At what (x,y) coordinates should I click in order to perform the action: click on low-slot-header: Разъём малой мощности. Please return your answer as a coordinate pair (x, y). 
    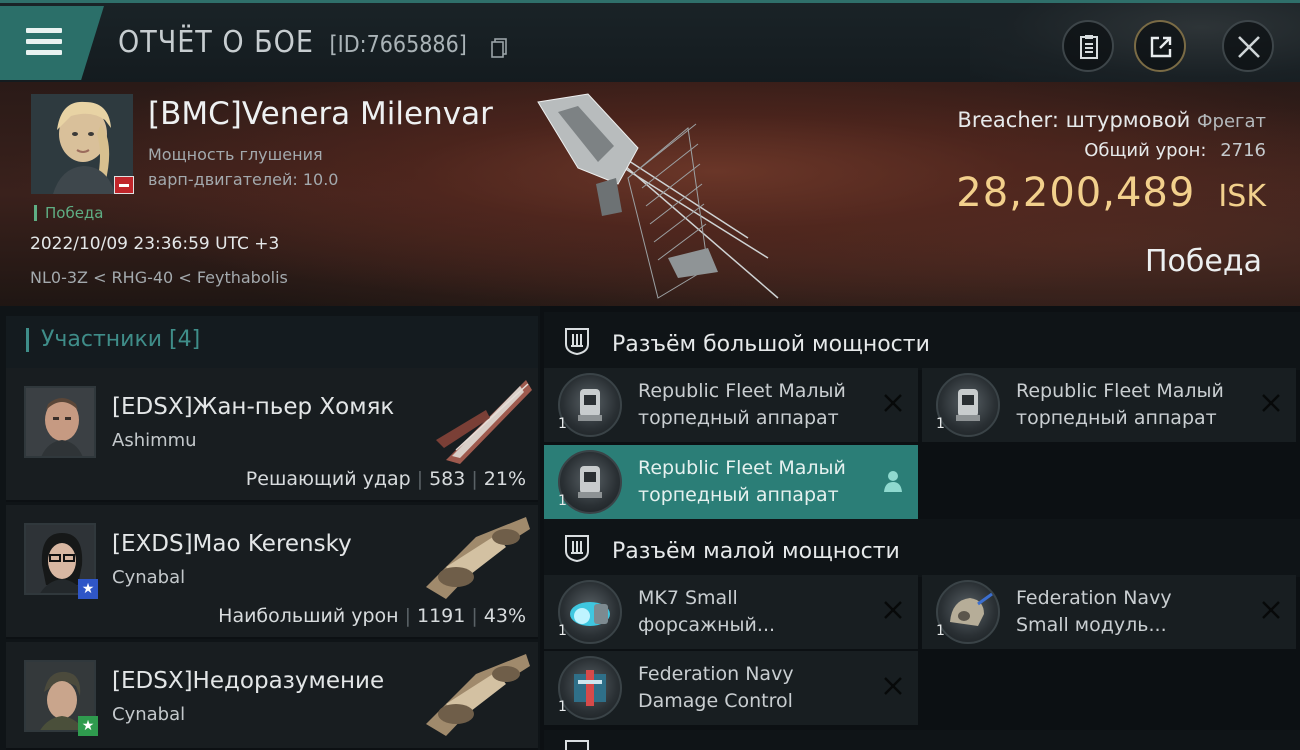
    Looking at the image, I should click on (922, 548).